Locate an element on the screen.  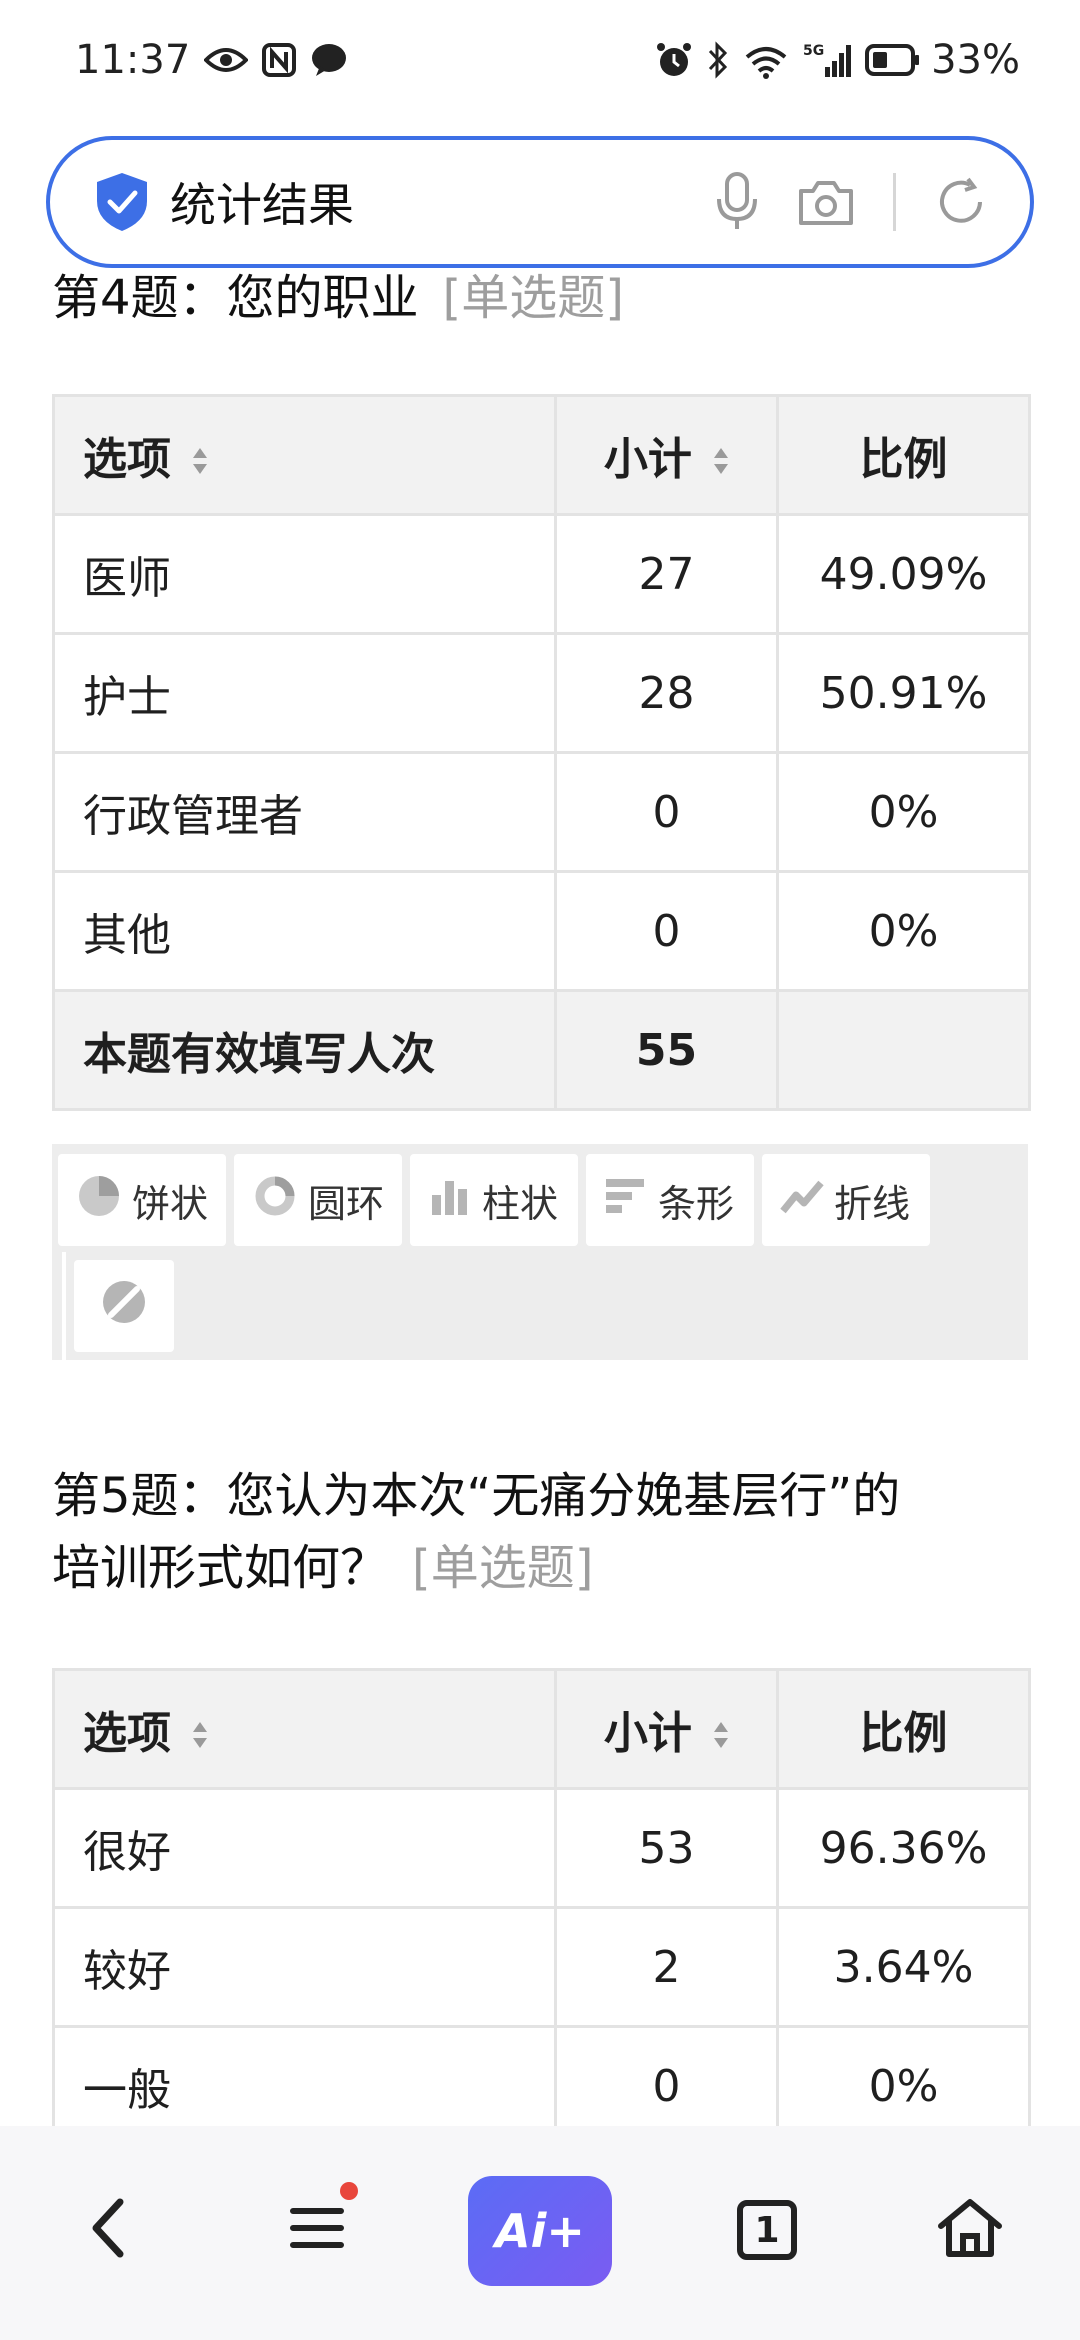
table-row: 很好 53 96.36% is located at coordinates (541, 1848).